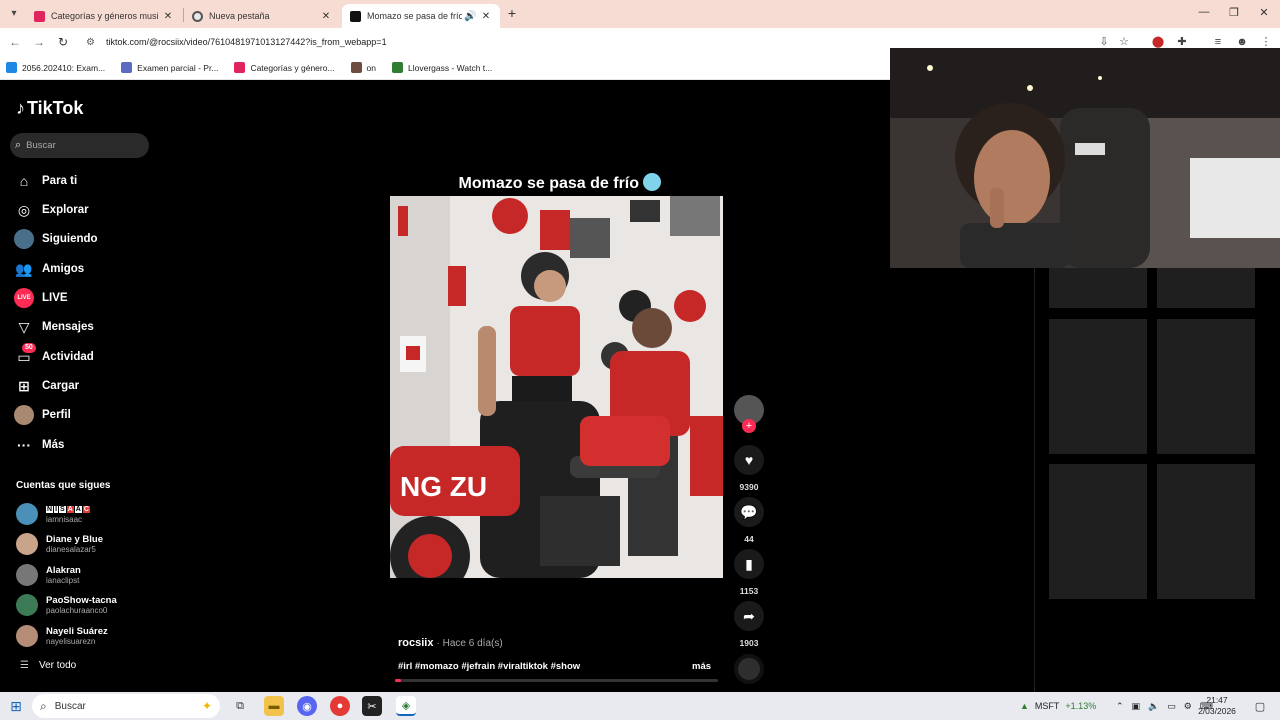 This screenshot has width=1280, height=720. I want to click on compass-icon: ◎, so click(24, 209).